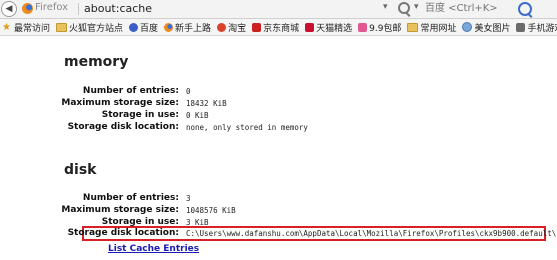  What do you see at coordinates (234, 8) in the screenshot?
I see `url-input` at bounding box center [234, 8].